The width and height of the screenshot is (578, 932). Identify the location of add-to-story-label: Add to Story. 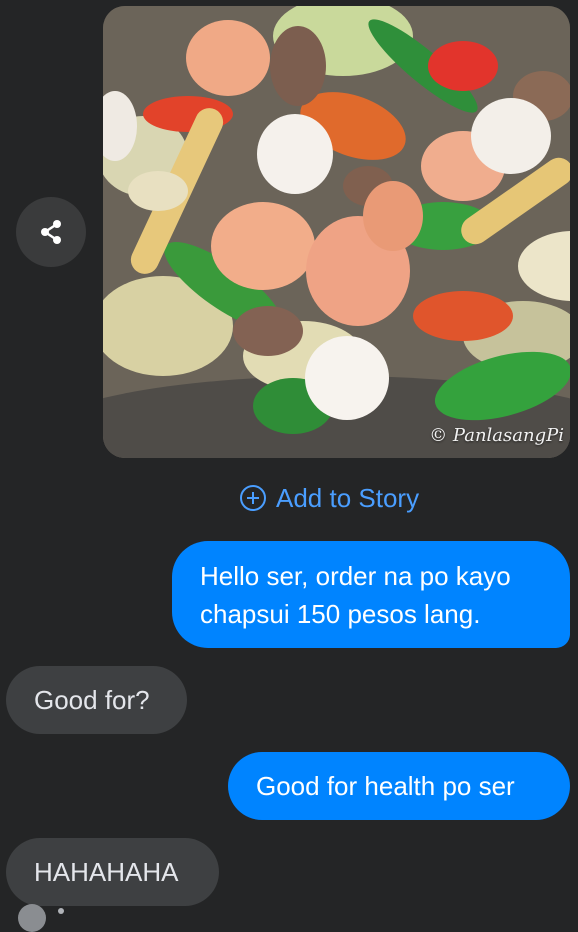
(348, 497).